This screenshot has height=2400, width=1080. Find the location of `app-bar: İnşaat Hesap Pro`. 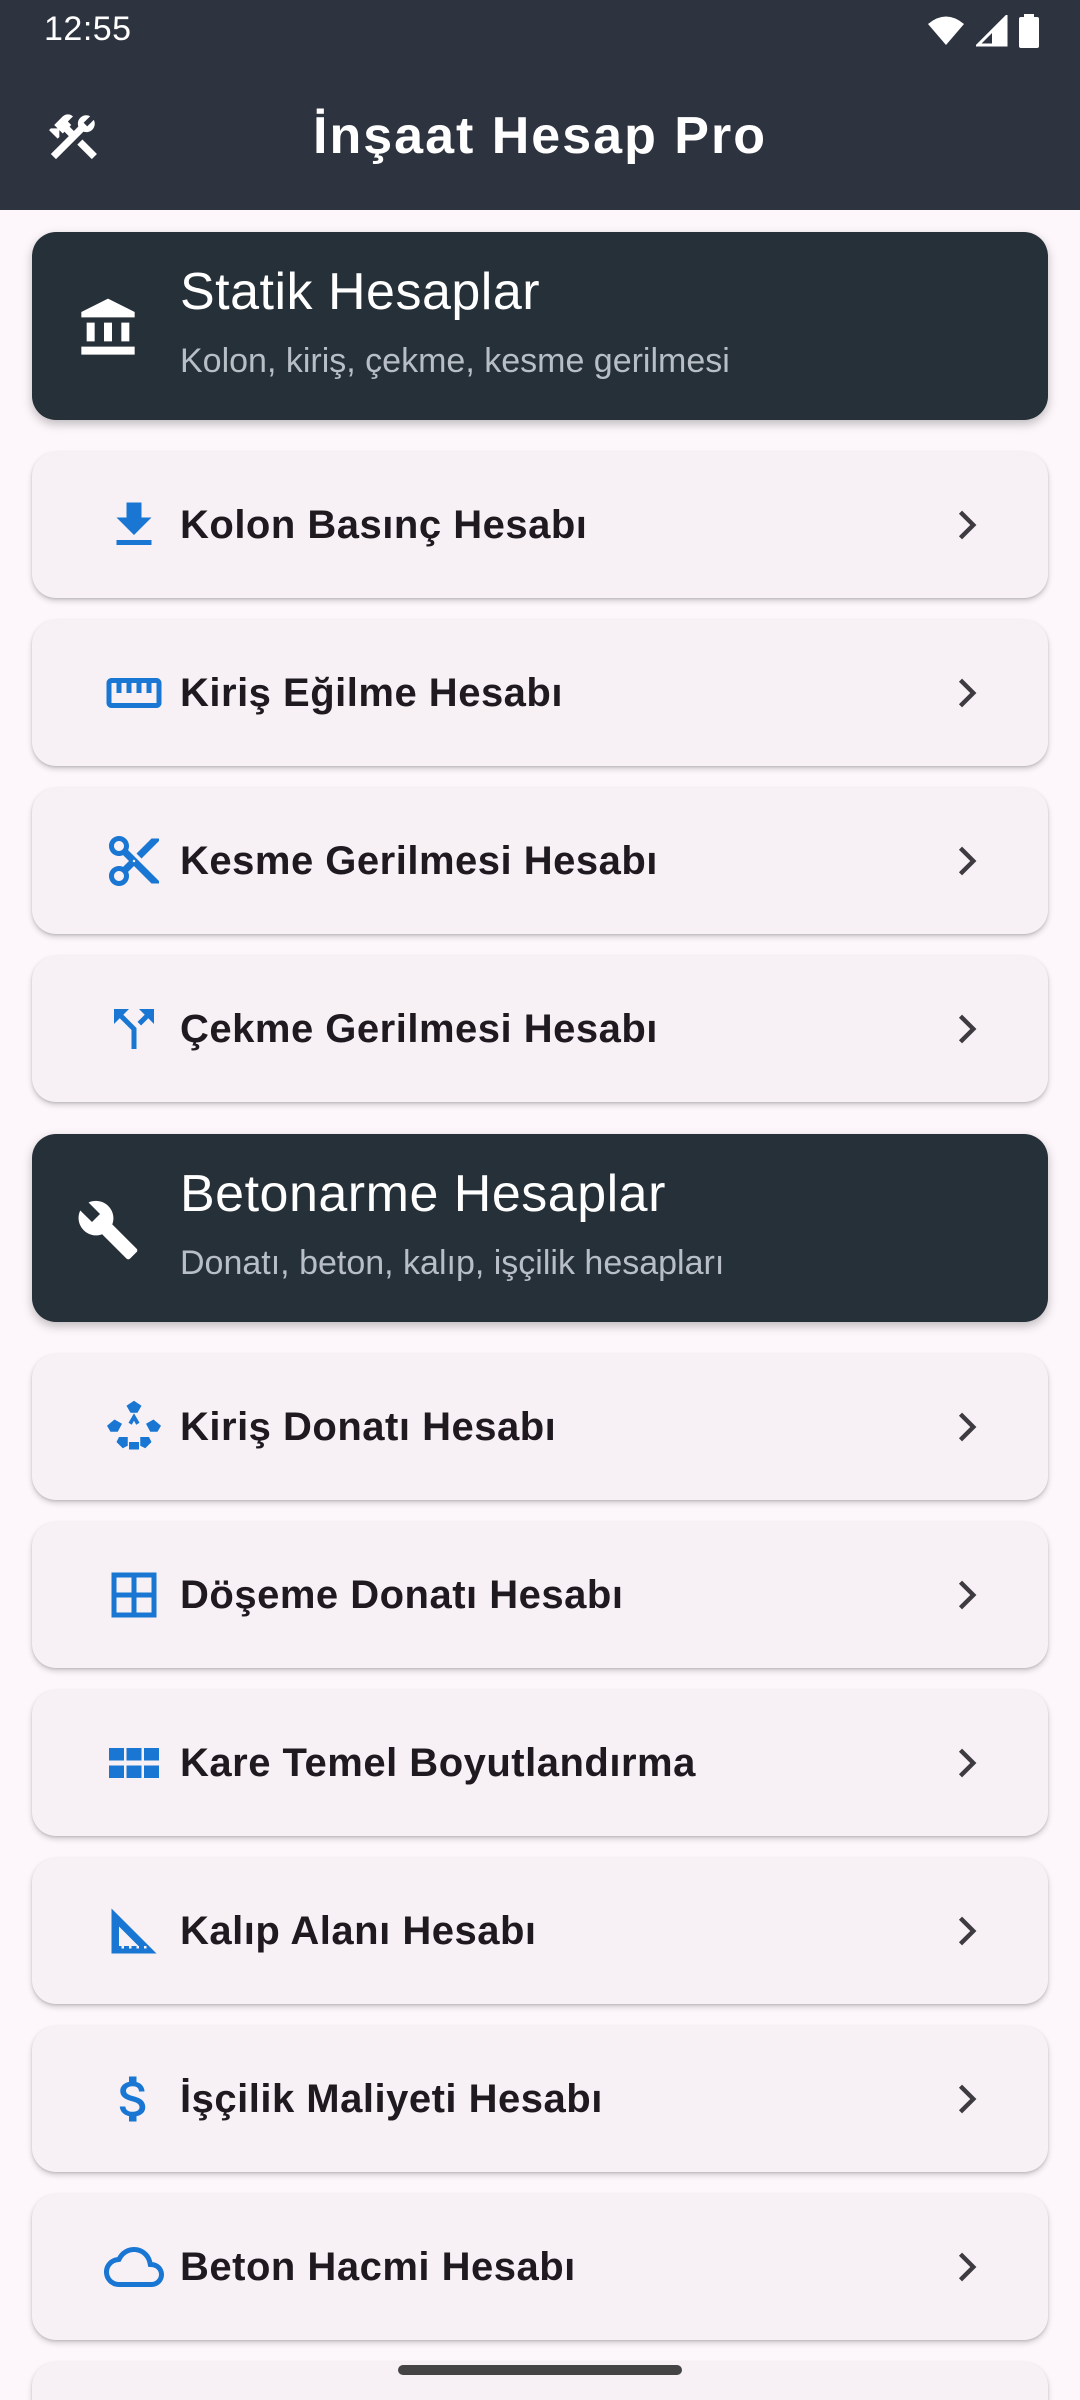

app-bar: İnşaat Hesap Pro is located at coordinates (540, 136).